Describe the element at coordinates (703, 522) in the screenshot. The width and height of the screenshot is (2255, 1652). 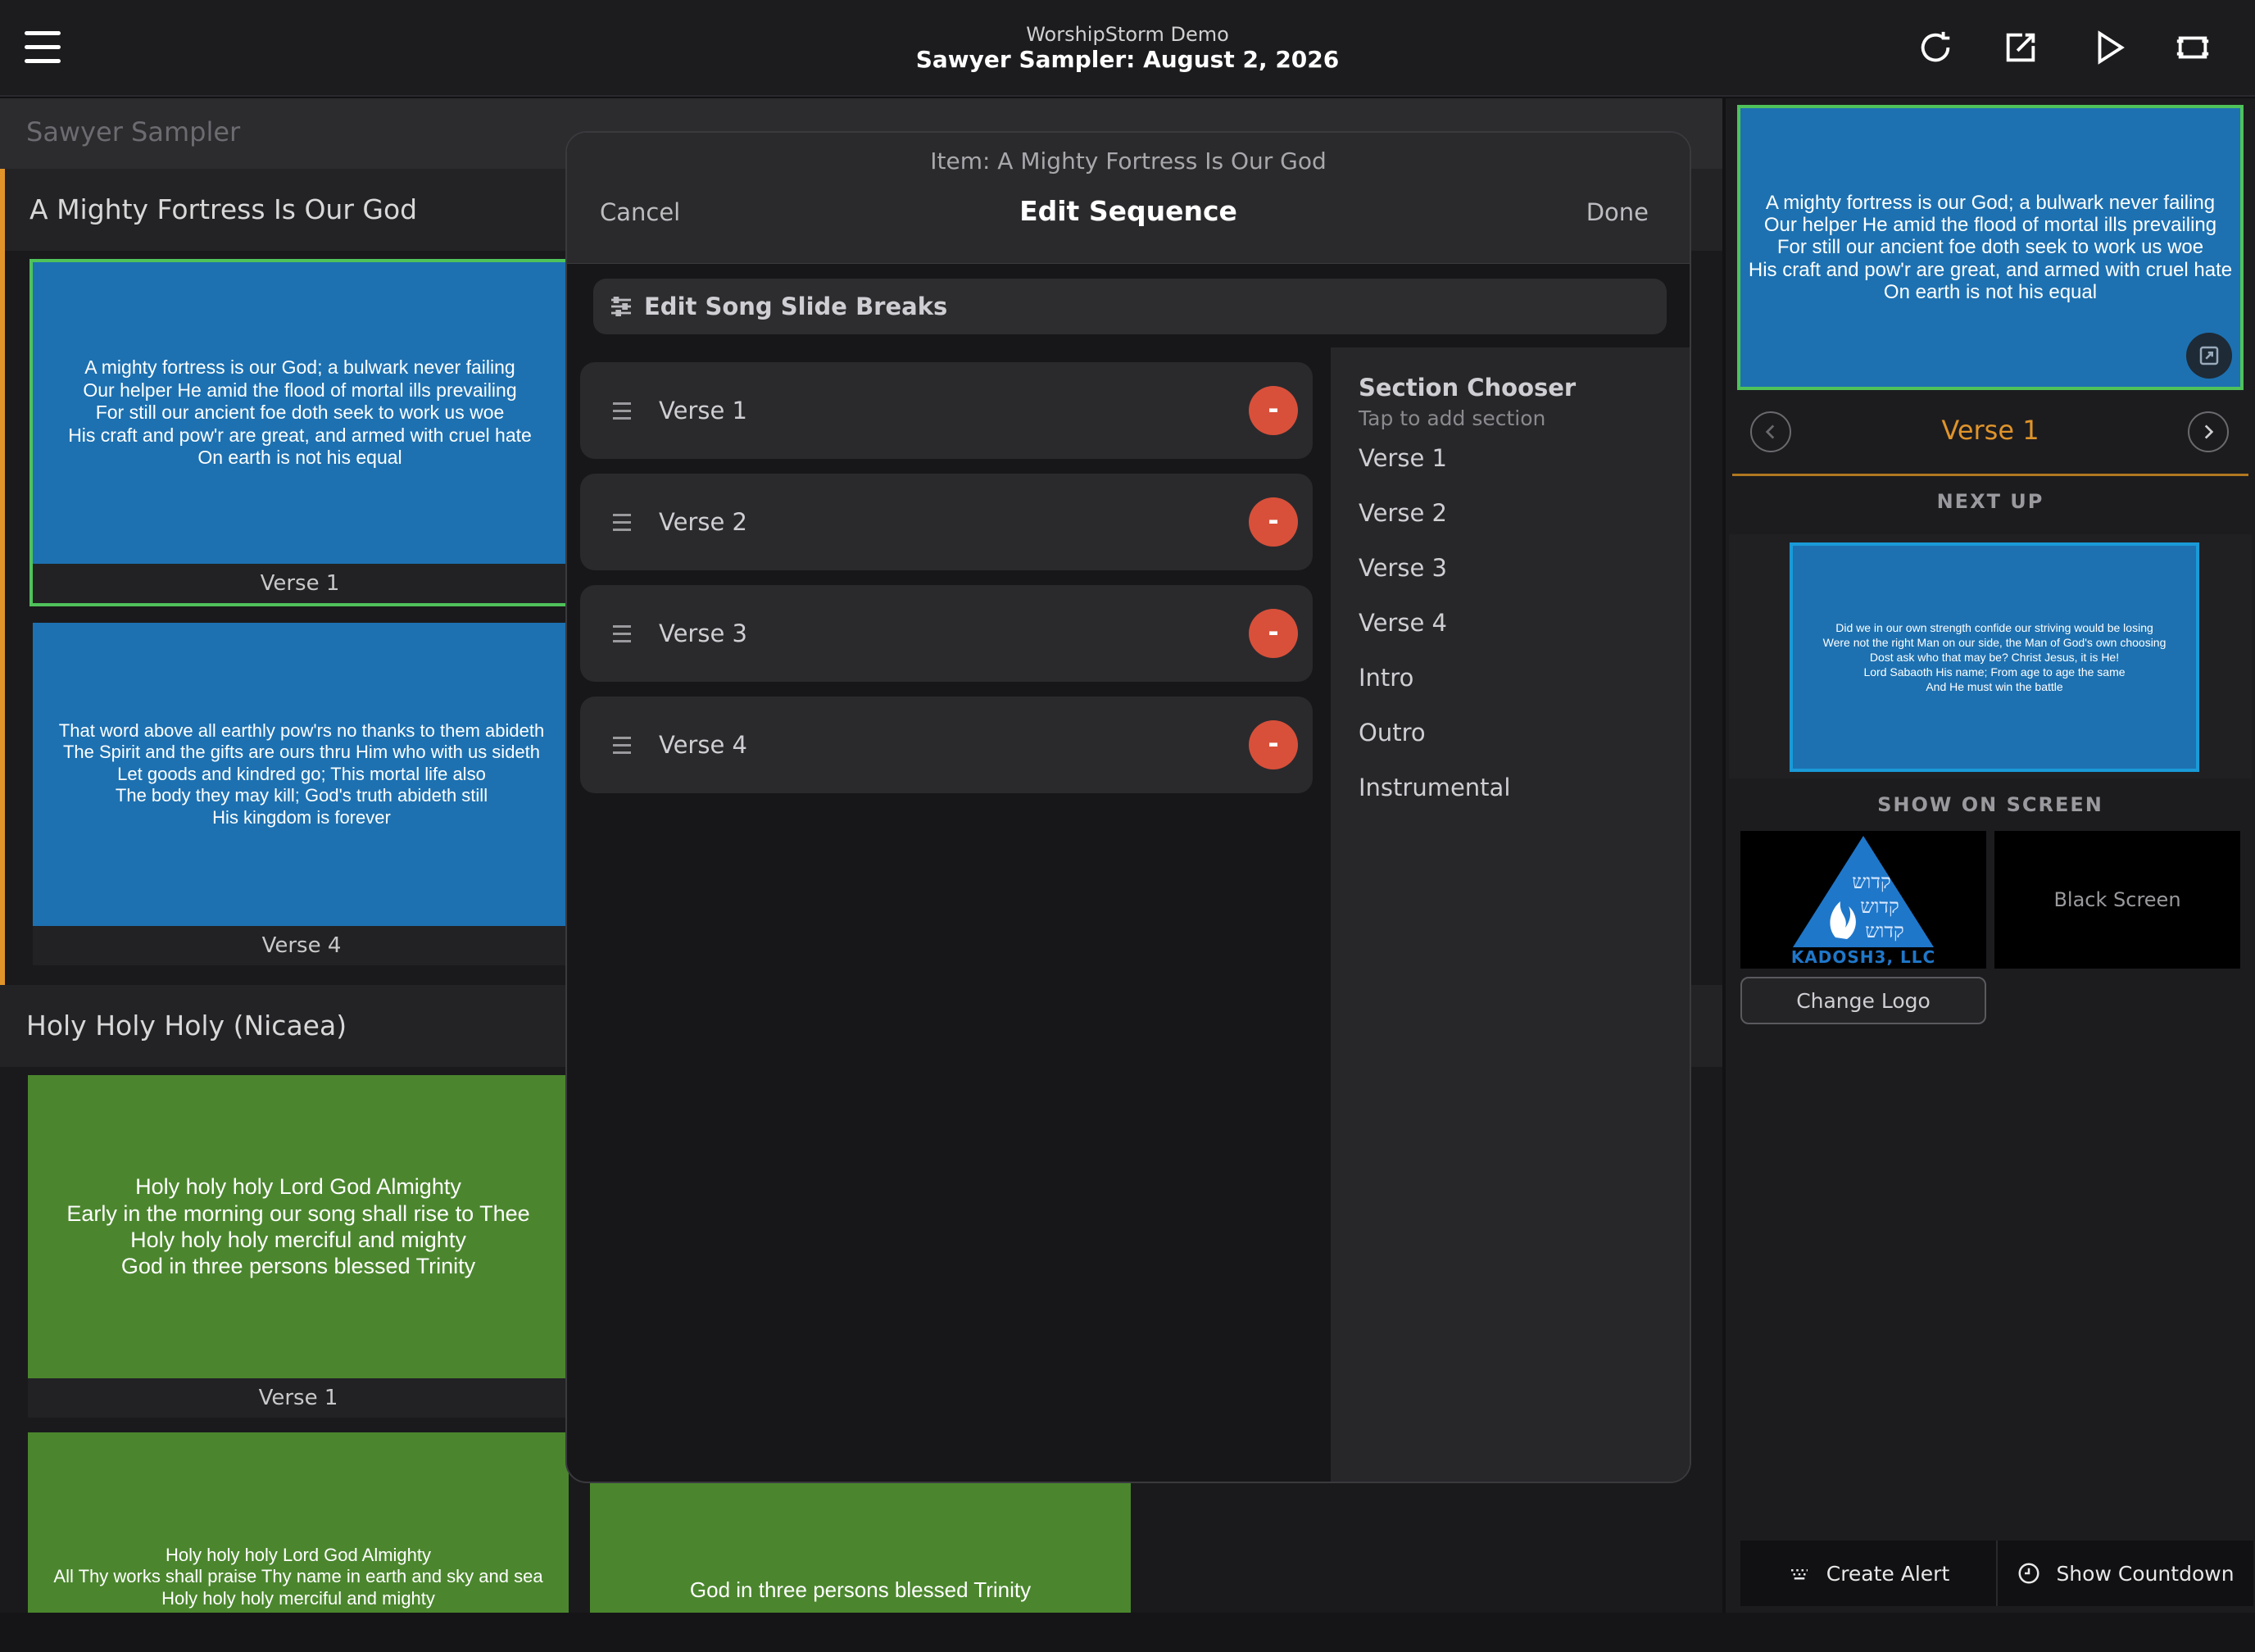
I see `sequence-item-label: Verse 2` at that location.